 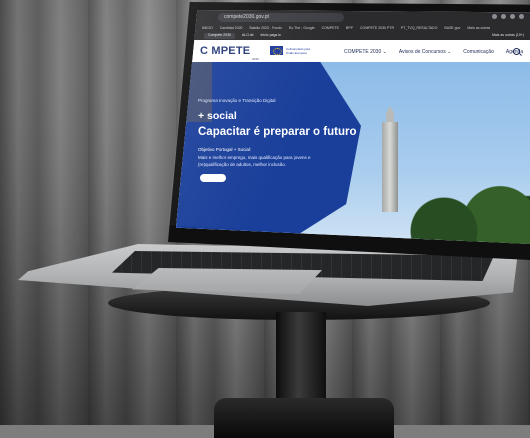 What do you see at coordinates (425, 52) in the screenshot?
I see `nav-avisos: Avisos de Concursos ⌄` at bounding box center [425, 52].